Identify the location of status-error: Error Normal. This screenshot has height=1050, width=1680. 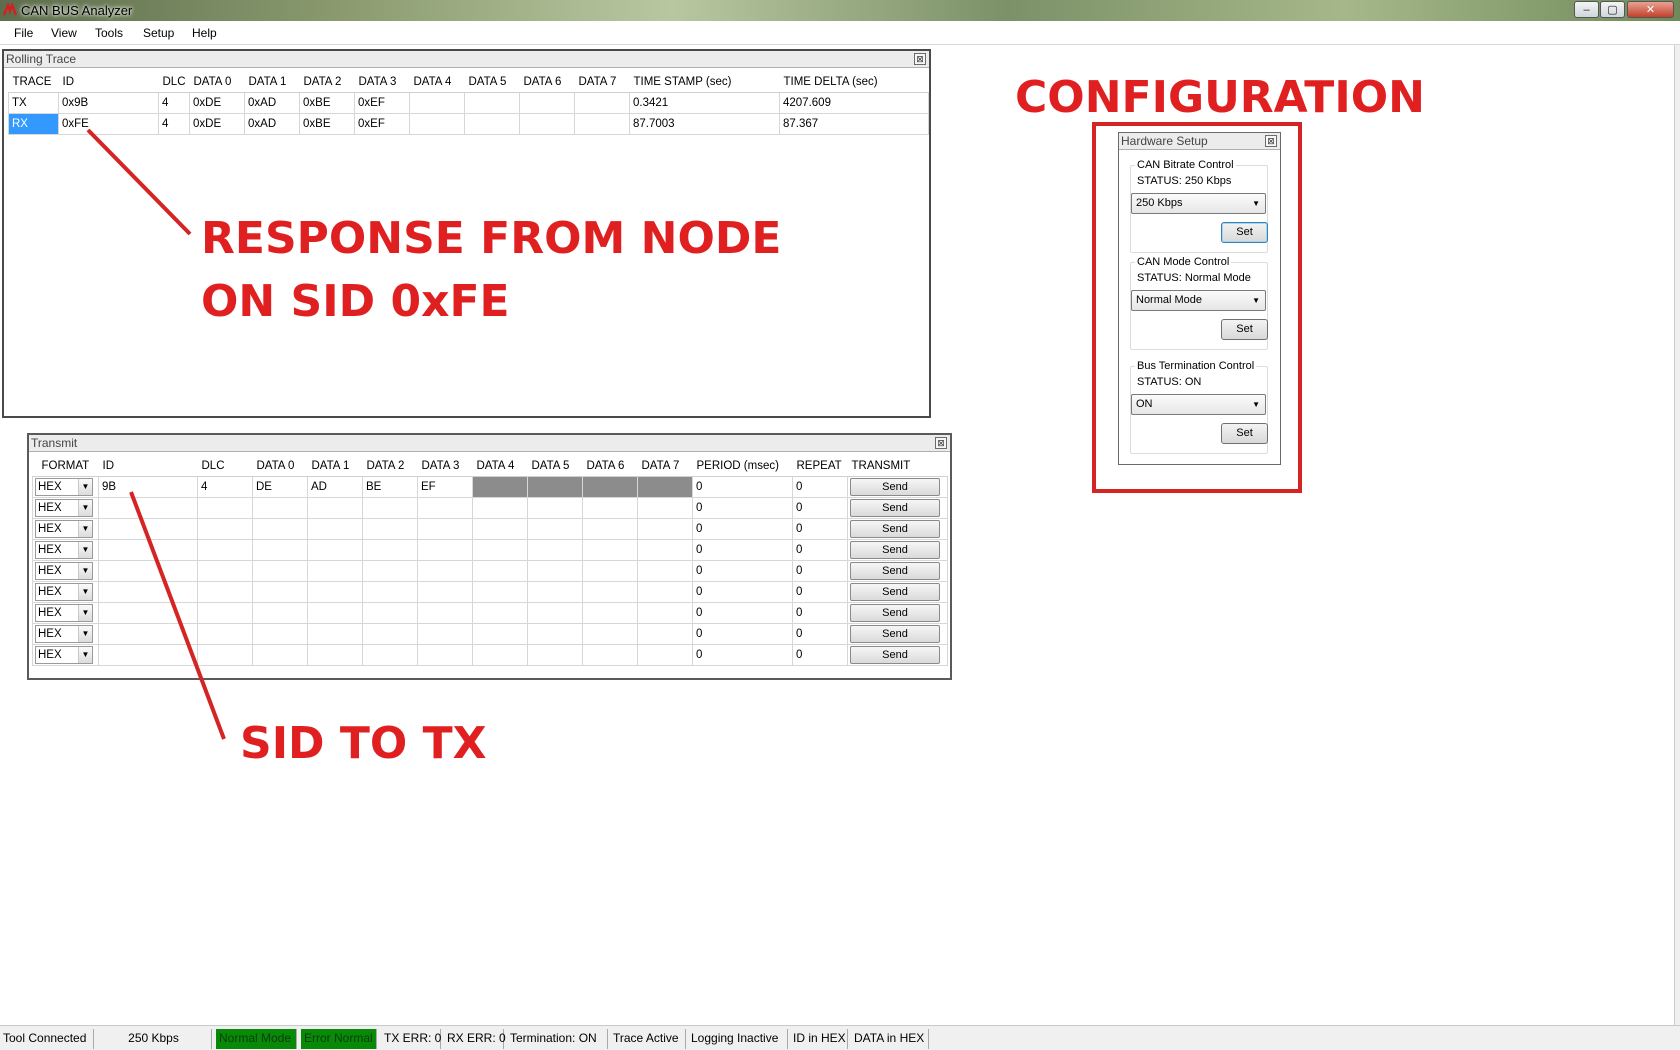
(339, 1039).